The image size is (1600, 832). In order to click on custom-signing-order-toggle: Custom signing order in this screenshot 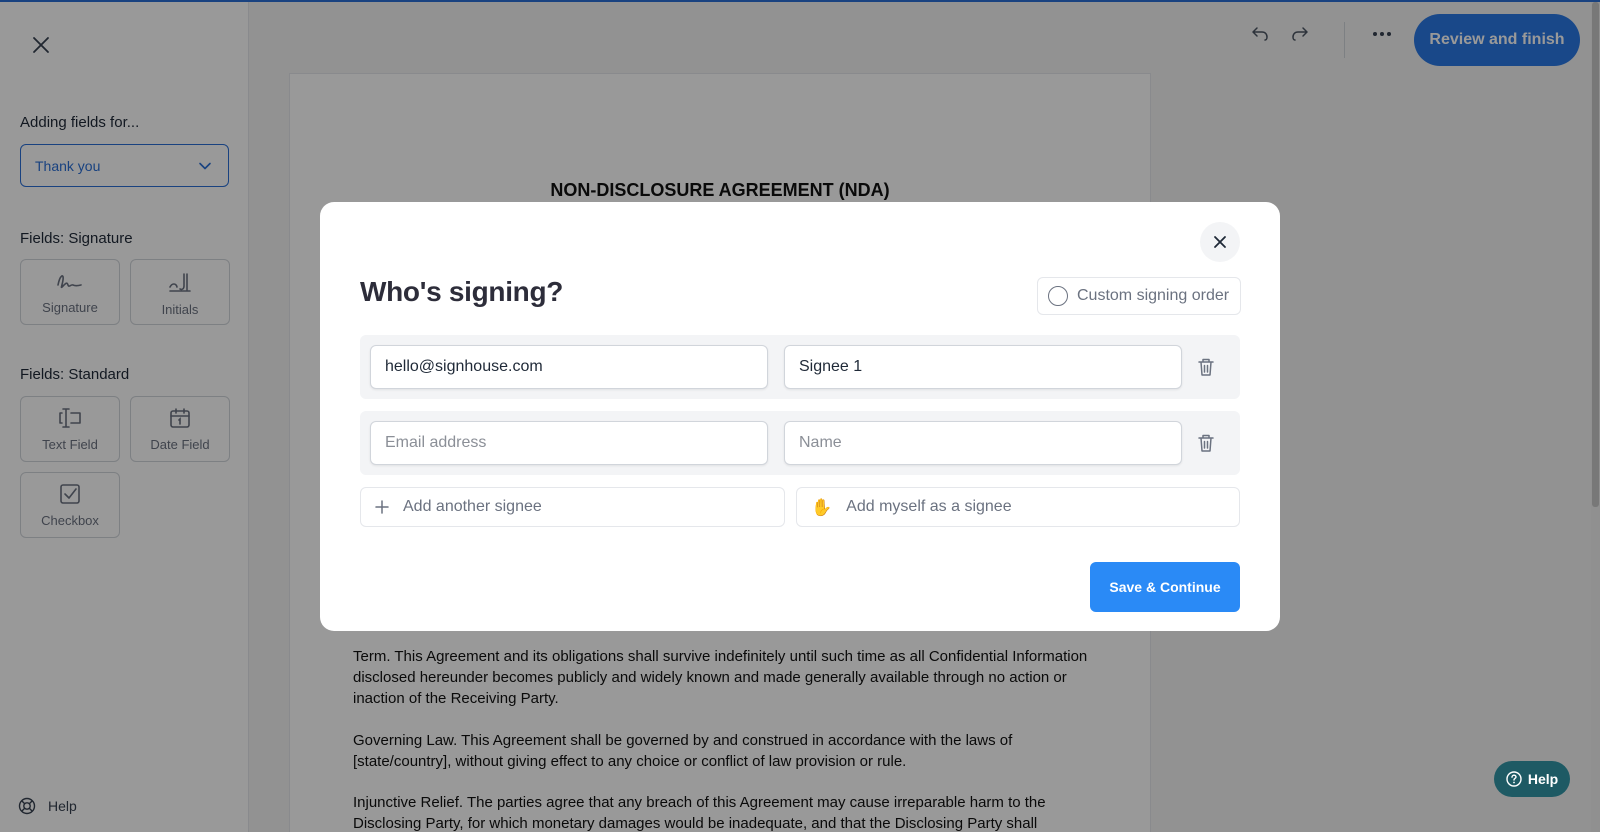, I will do `click(1139, 296)`.